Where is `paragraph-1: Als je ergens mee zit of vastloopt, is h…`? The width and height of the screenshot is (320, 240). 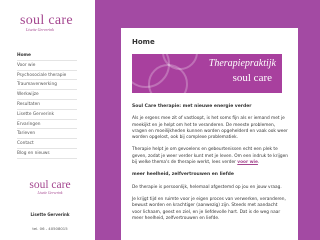
paragraph-1: Als je ergens mee zit of vastloopt, is h… is located at coordinates (210, 128).